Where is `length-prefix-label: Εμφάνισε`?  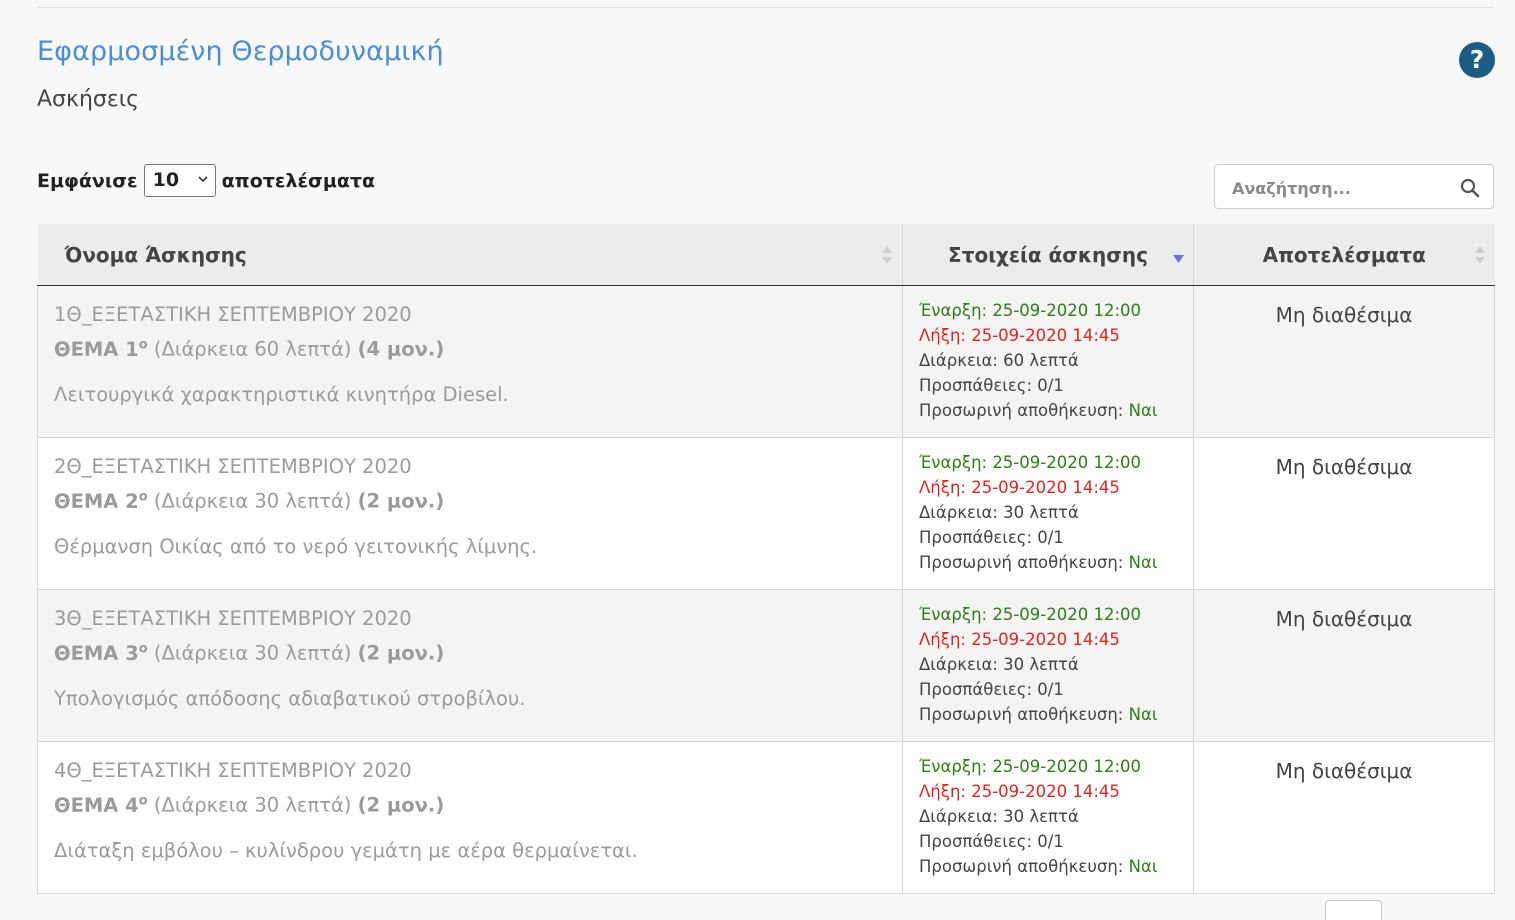
length-prefix-label: Εμφάνισε is located at coordinates (87, 180).